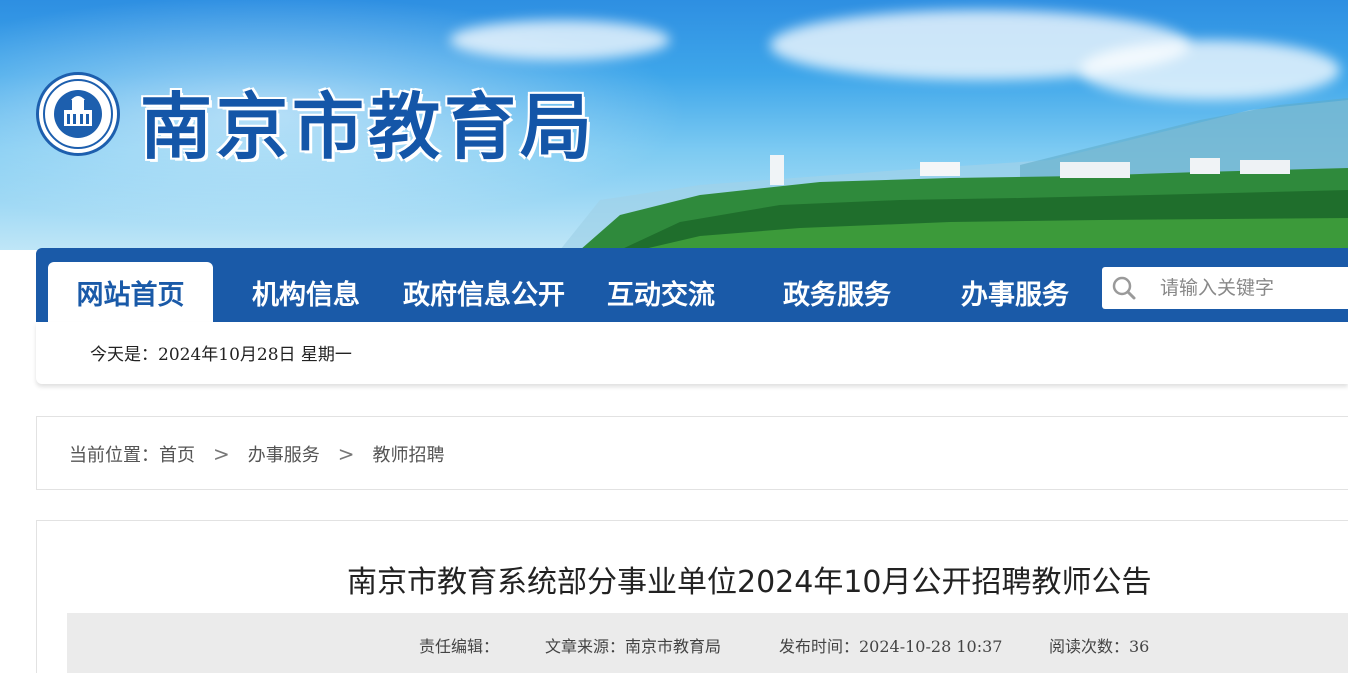 This screenshot has width=1348, height=673. What do you see at coordinates (114, 455) in the screenshot?
I see `breadcrumb-prefix: 当前位置：` at bounding box center [114, 455].